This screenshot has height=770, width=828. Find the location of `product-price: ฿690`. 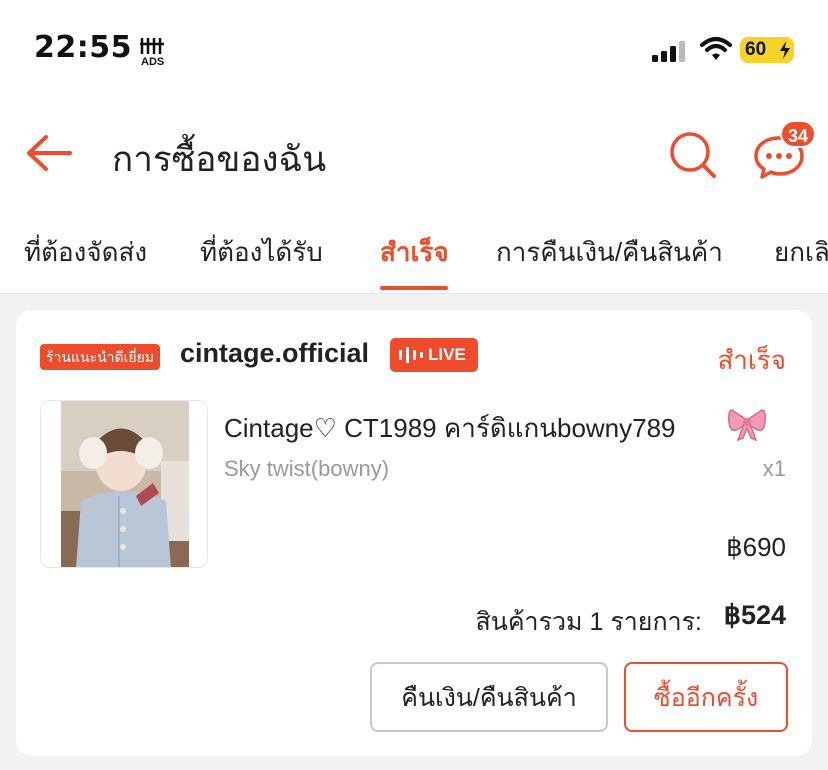

product-price: ฿690 is located at coordinates (756, 547).